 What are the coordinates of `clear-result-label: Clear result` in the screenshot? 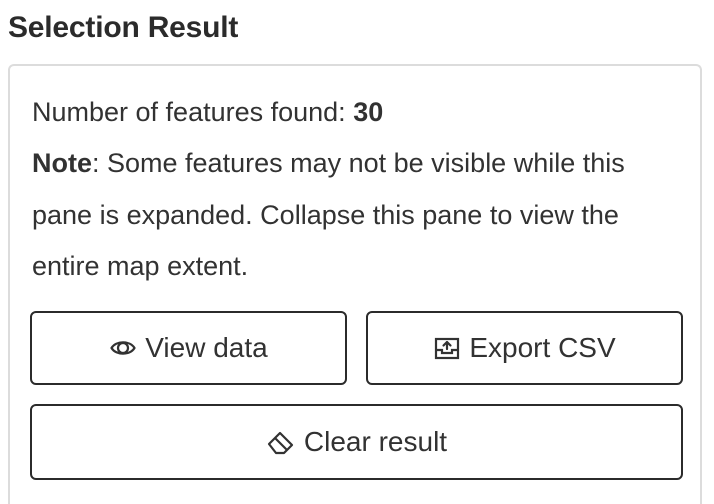 It's located at (375, 441).